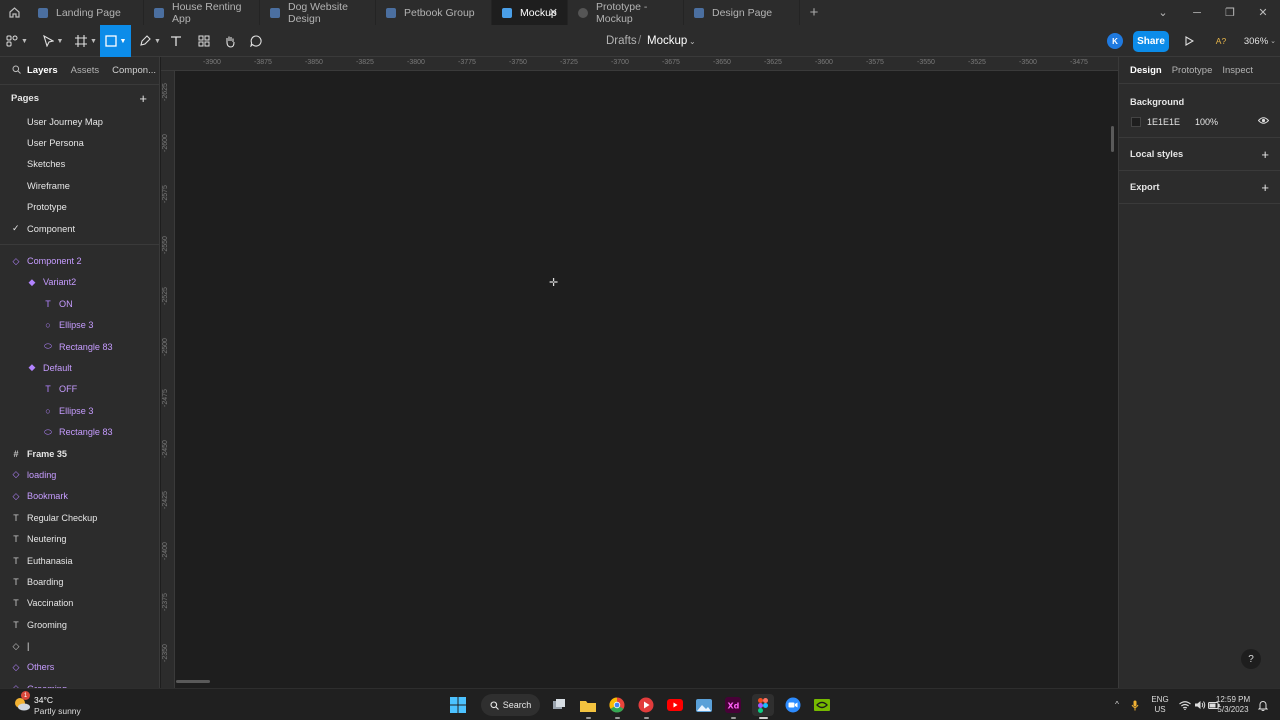  What do you see at coordinates (79, 367) in the screenshot?
I see `layer-item: ◆ Default` at bounding box center [79, 367].